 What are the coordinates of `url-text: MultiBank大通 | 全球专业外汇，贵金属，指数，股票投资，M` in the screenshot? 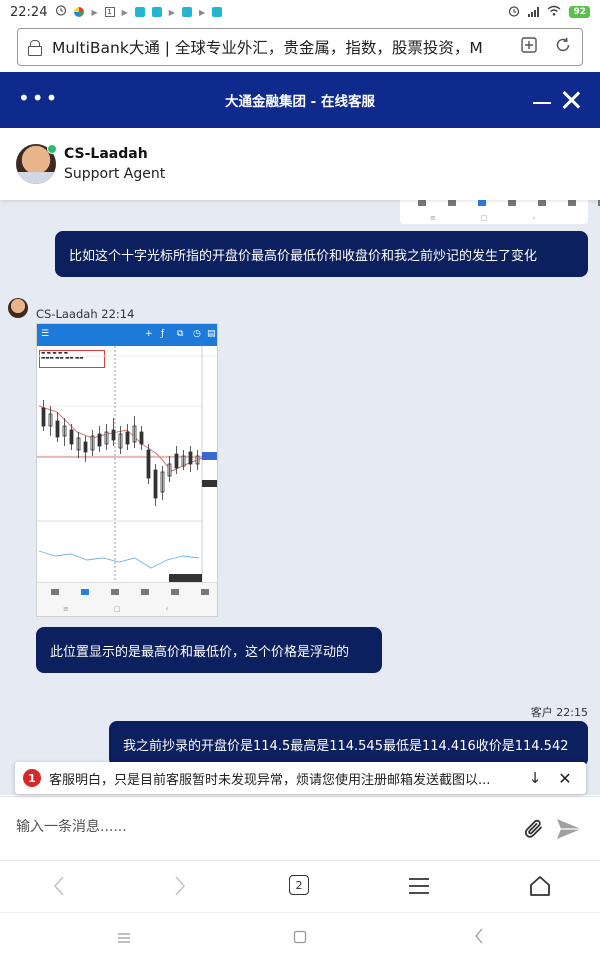 It's located at (272, 47).